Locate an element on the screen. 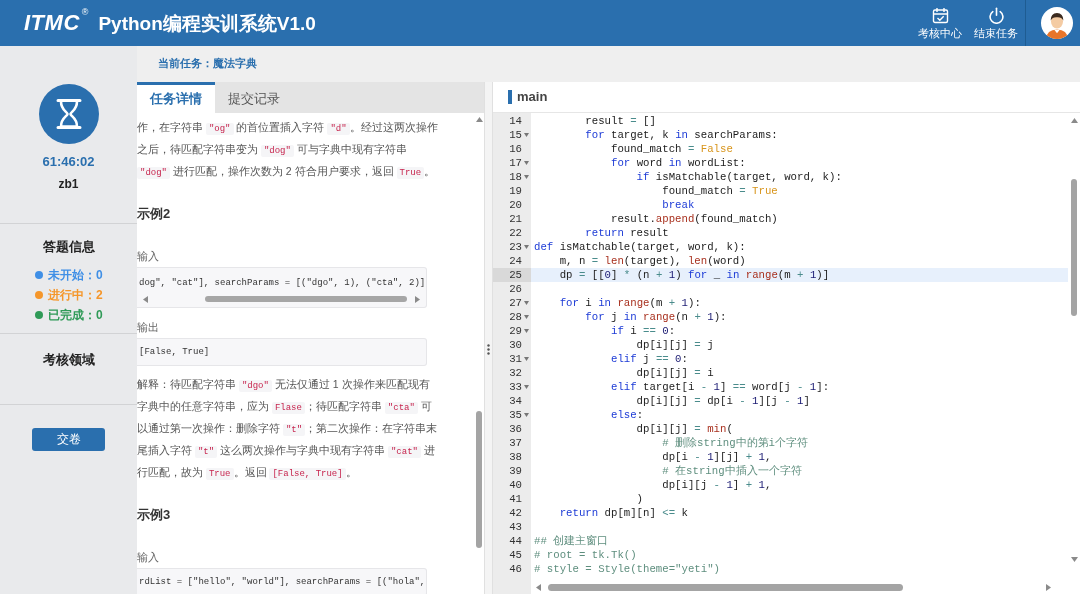  description-paragraph: 作，在字符串 "og" 的首位置插入字符 "d" 。经过这两次操作 之后，待匹配字符串变为 "dog" 可与字典中现有字符串 "dog" 进行匹配，操作次数为 2 符合用户要求，返回 True 。 is located at coordinates (288, 150).